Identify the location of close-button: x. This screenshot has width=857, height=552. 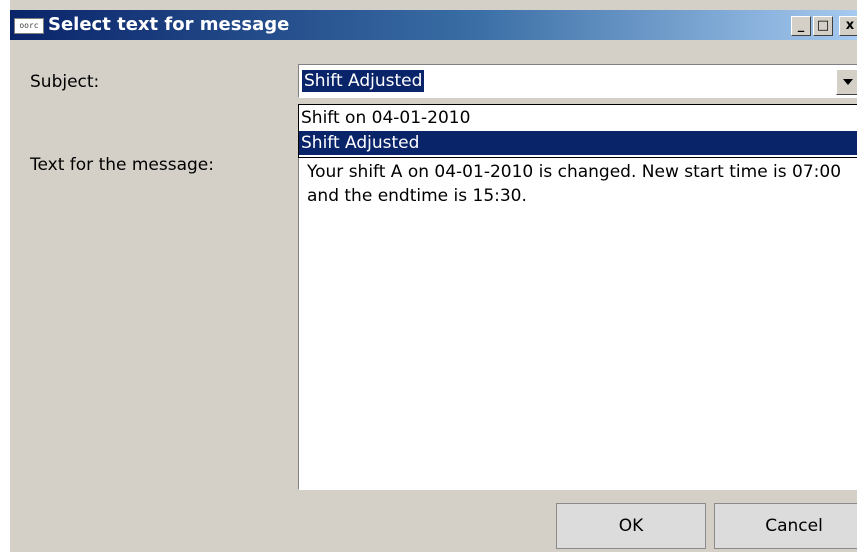
(848, 26).